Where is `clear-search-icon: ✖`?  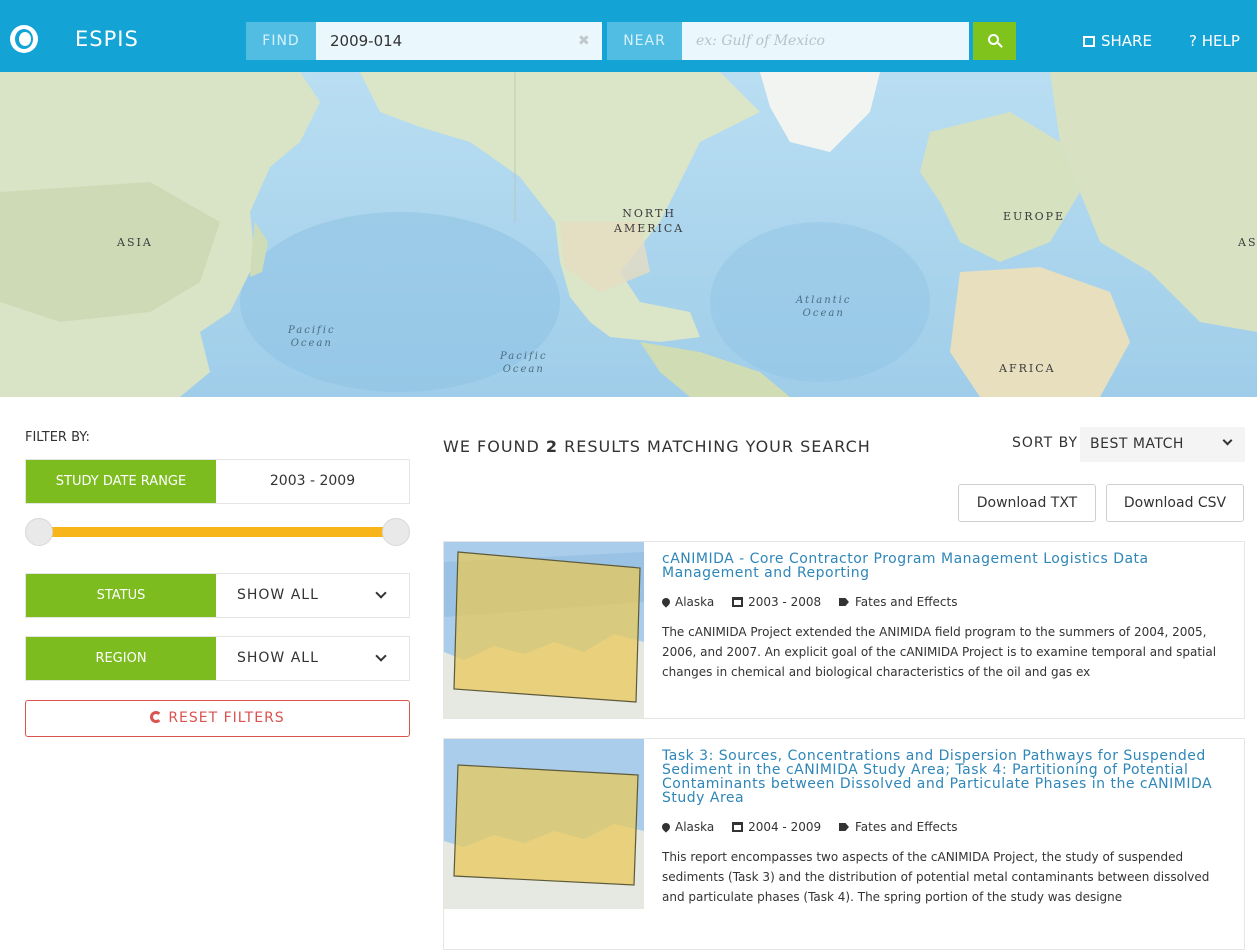
clear-search-icon: ✖ is located at coordinates (584, 41).